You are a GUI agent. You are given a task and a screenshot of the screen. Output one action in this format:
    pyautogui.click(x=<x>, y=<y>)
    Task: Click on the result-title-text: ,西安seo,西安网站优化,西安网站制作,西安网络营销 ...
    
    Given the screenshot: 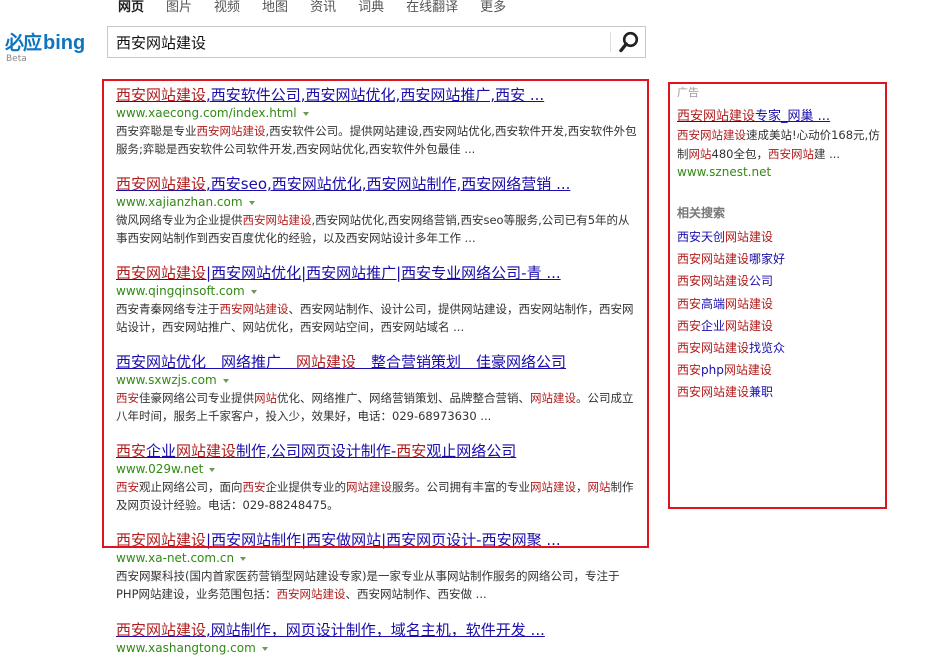 What is the action you would take?
    pyautogui.click(x=388, y=184)
    